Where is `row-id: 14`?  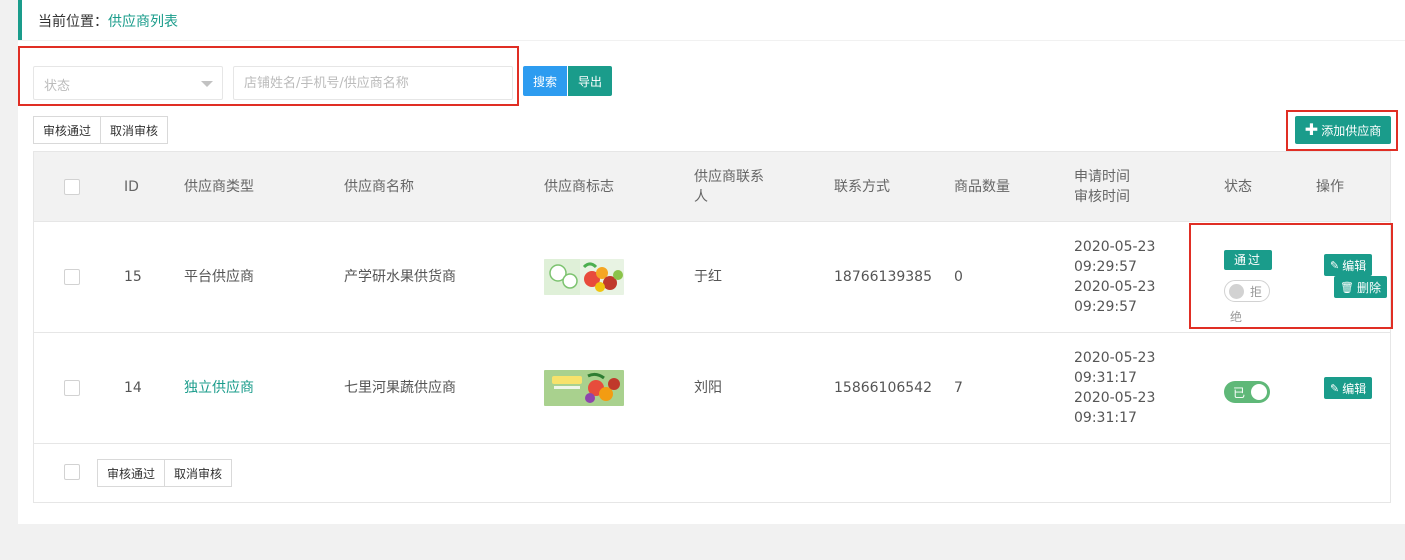
row-id: 14 is located at coordinates (133, 388).